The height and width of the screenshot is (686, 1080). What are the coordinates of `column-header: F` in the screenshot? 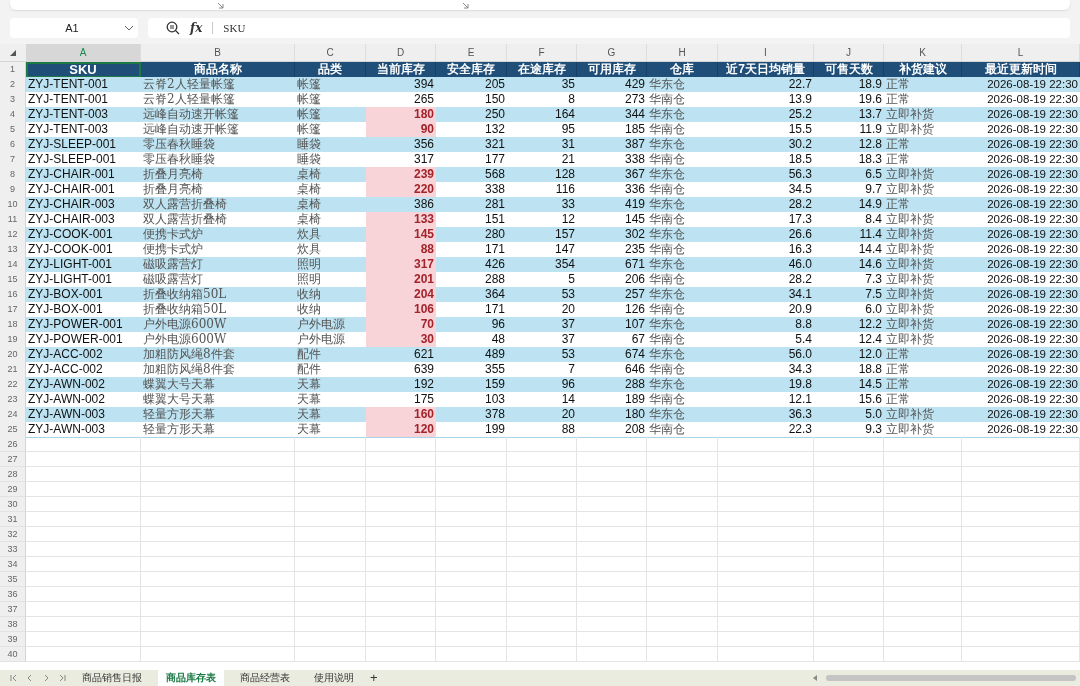 It's located at (542, 52).